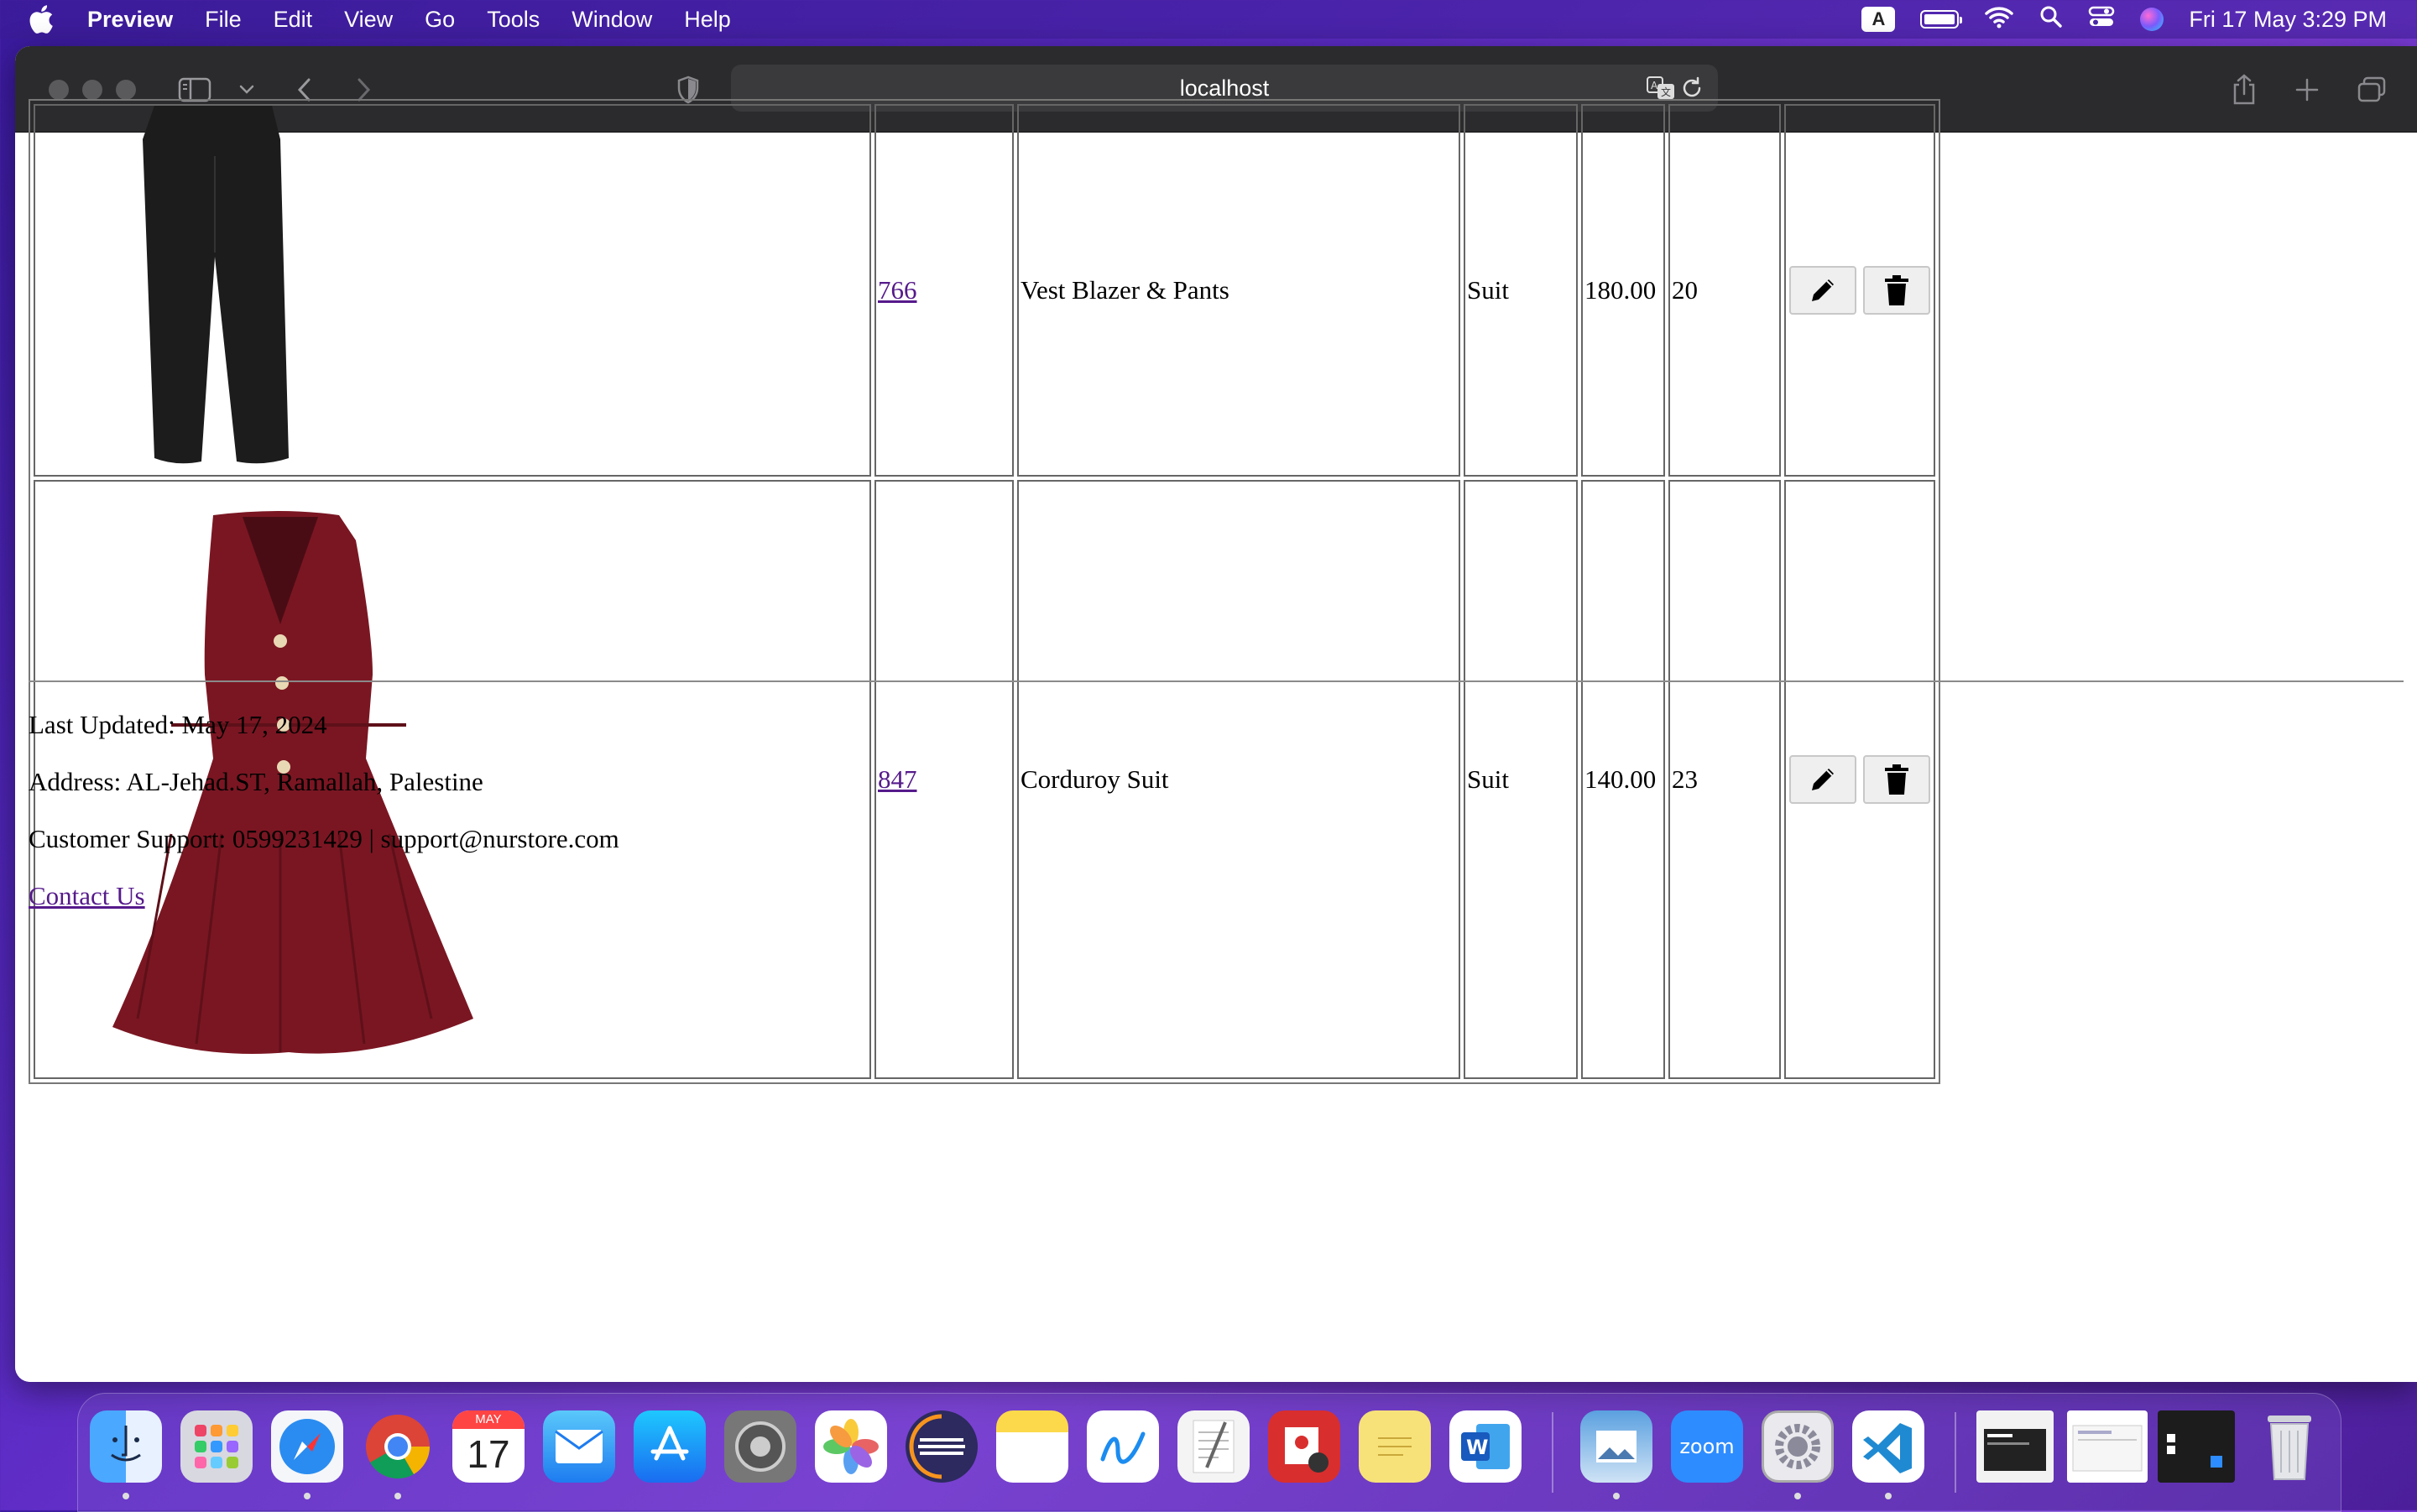  What do you see at coordinates (760, 1446) in the screenshot?
I see `system-settings-icon` at bounding box center [760, 1446].